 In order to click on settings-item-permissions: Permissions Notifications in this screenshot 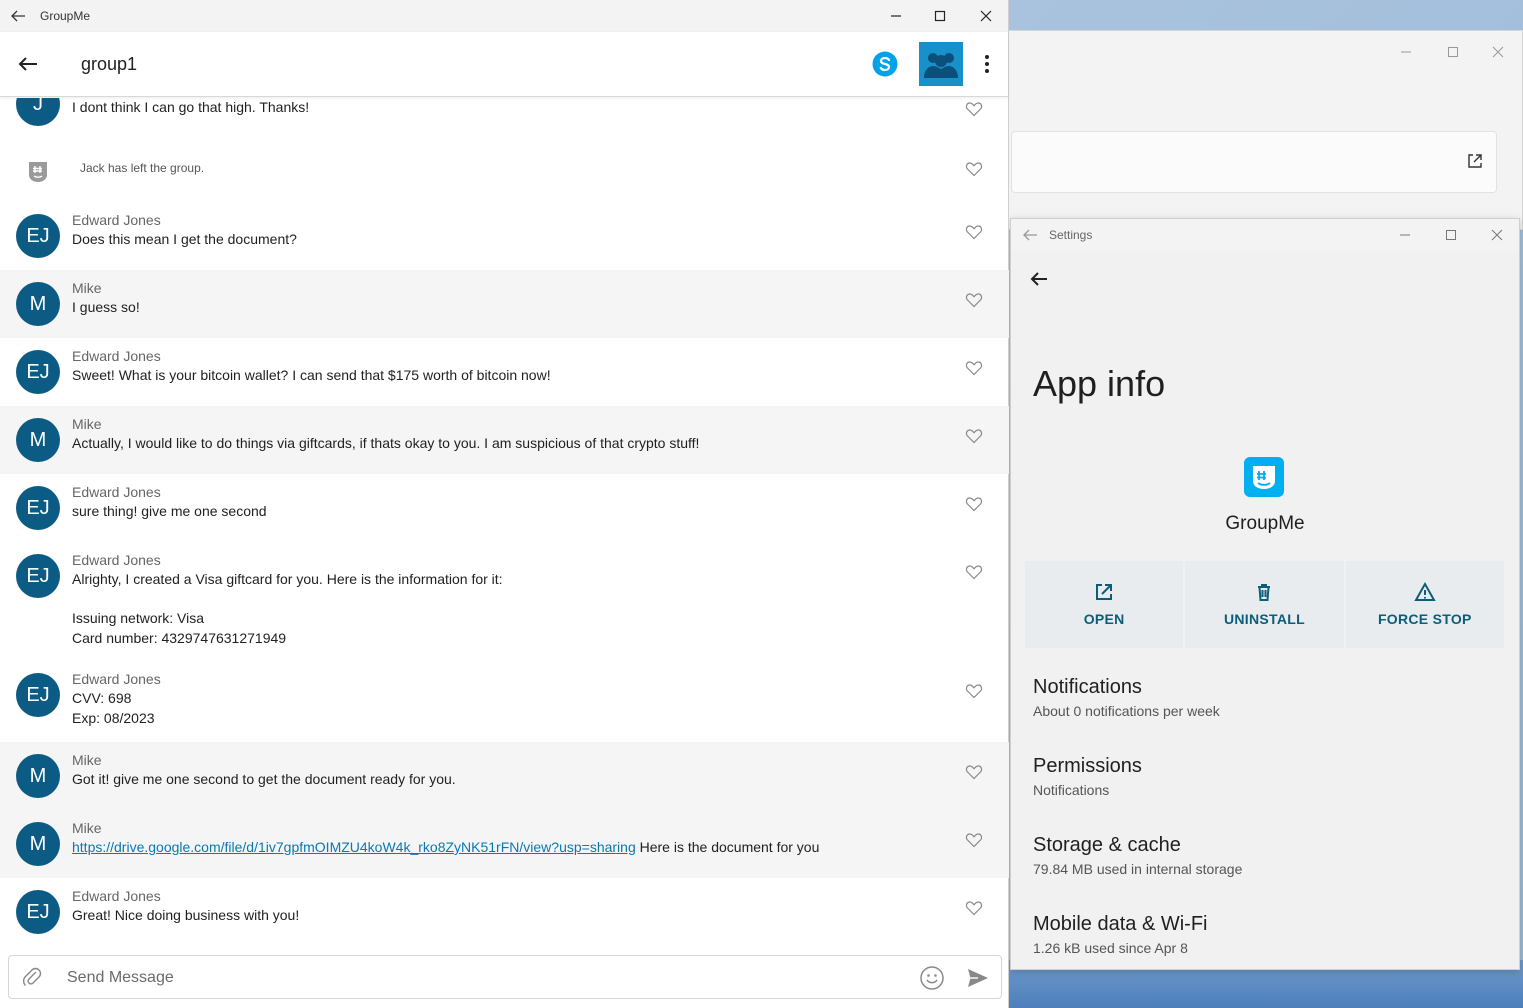, I will do `click(1087, 776)`.